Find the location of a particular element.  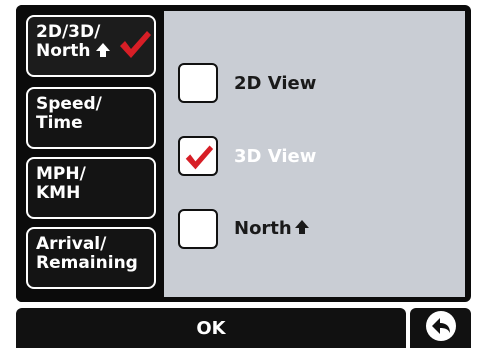

option-3d-view: 3D View is located at coordinates (247, 156).